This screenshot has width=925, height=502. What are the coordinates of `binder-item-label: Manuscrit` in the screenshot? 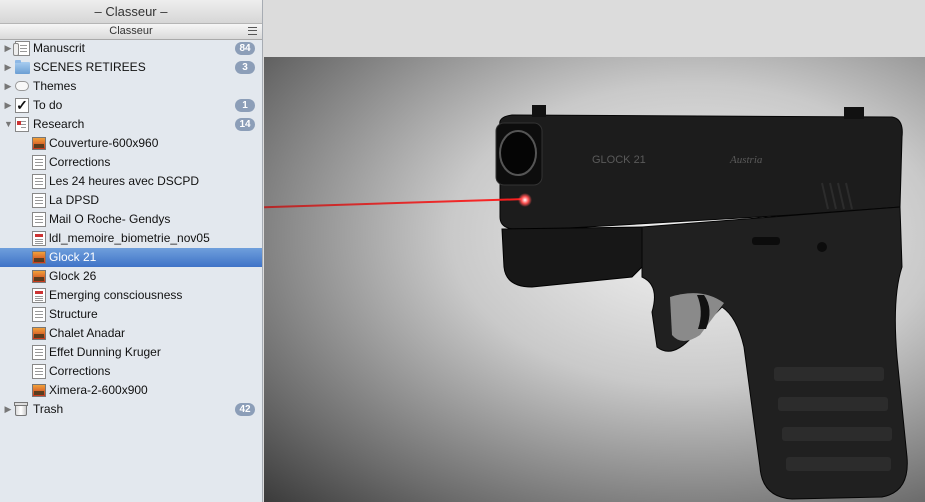 It's located at (59, 48).